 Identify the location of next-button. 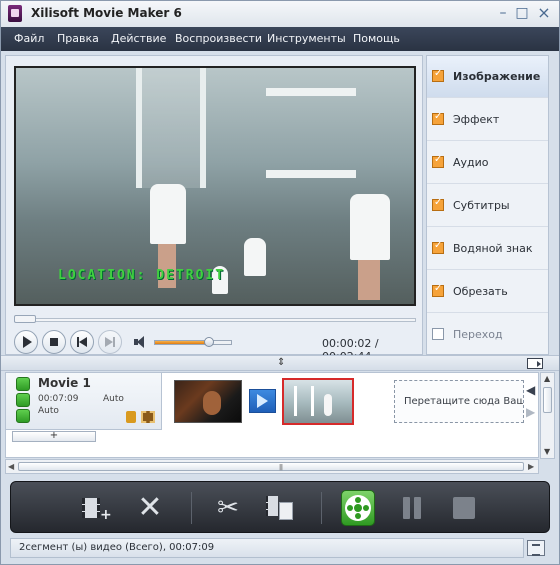
(110, 342).